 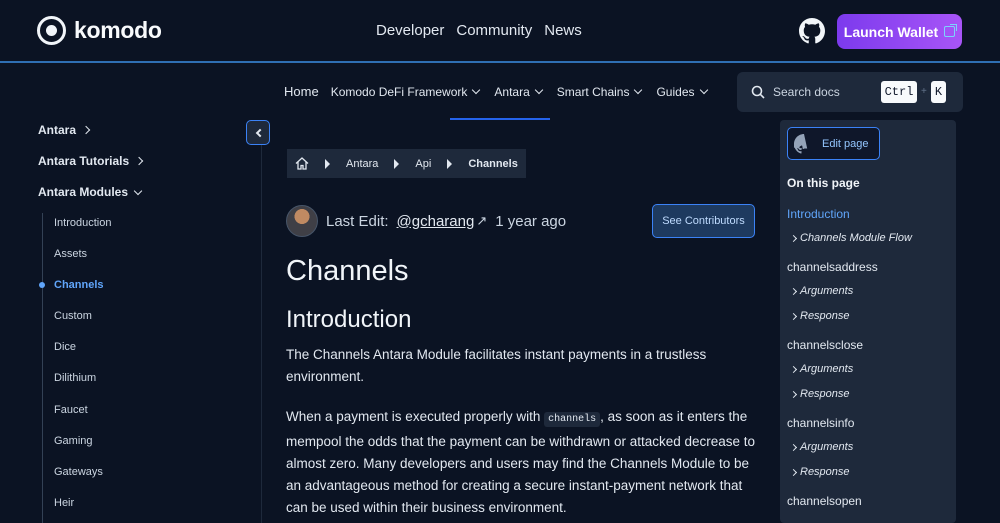 What do you see at coordinates (83, 192) in the screenshot?
I see `sidebar-section-label: Antara Modules` at bounding box center [83, 192].